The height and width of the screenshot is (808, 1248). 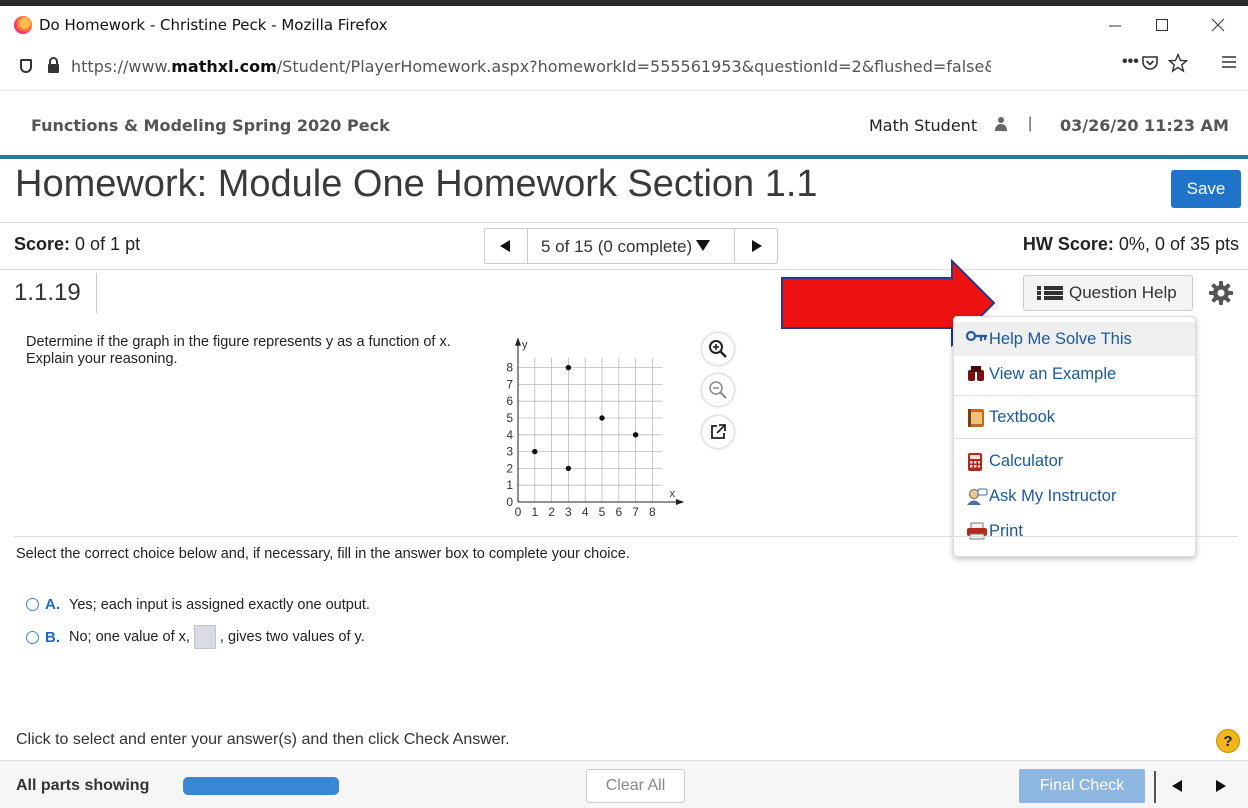 I want to click on choice-a-letter: A., so click(x=52, y=604).